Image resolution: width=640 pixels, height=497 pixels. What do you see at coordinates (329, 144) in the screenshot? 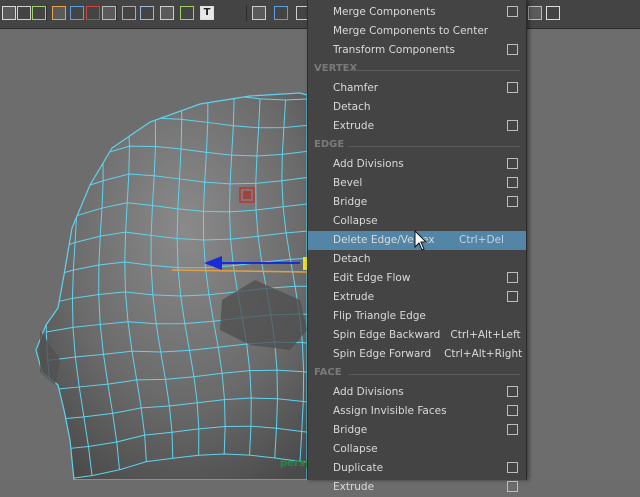
I see `section-title: EDGE` at bounding box center [329, 144].